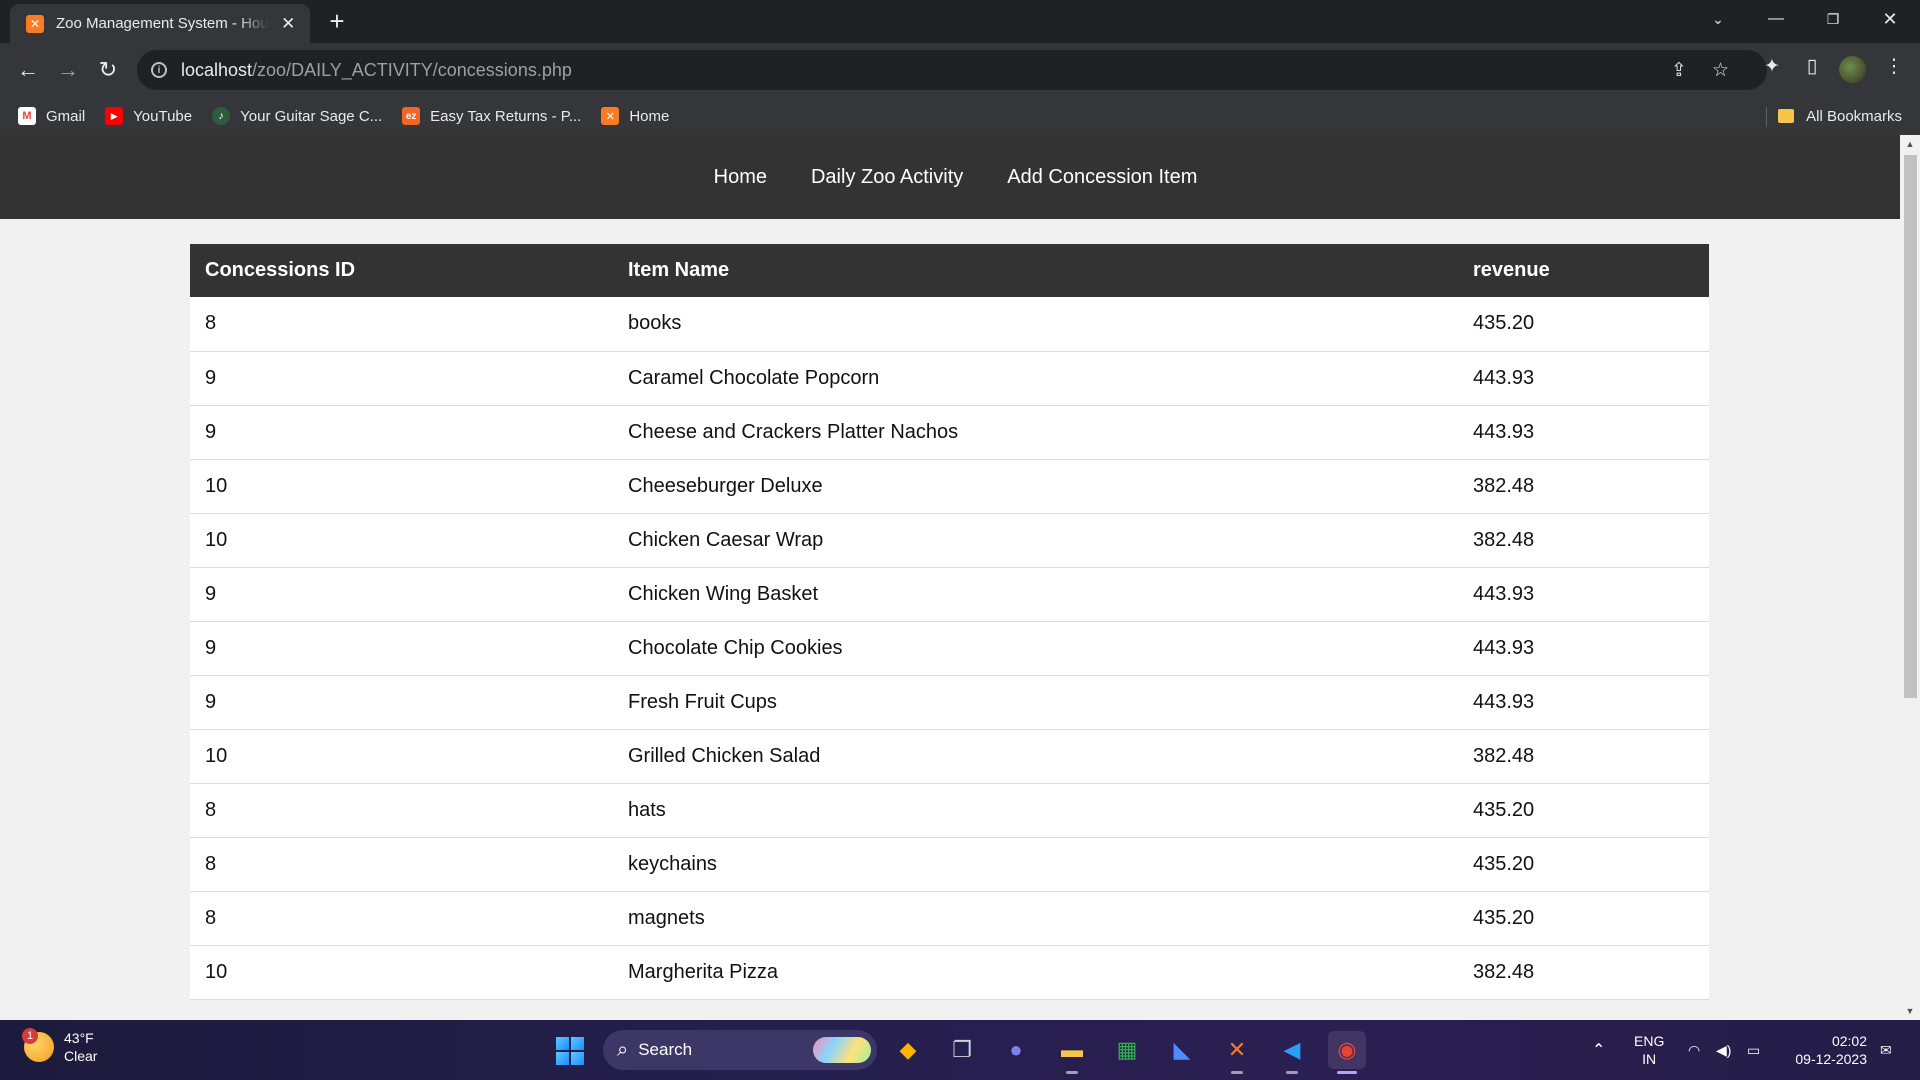  I want to click on vscode-icon: ◀, so click(1292, 1052).